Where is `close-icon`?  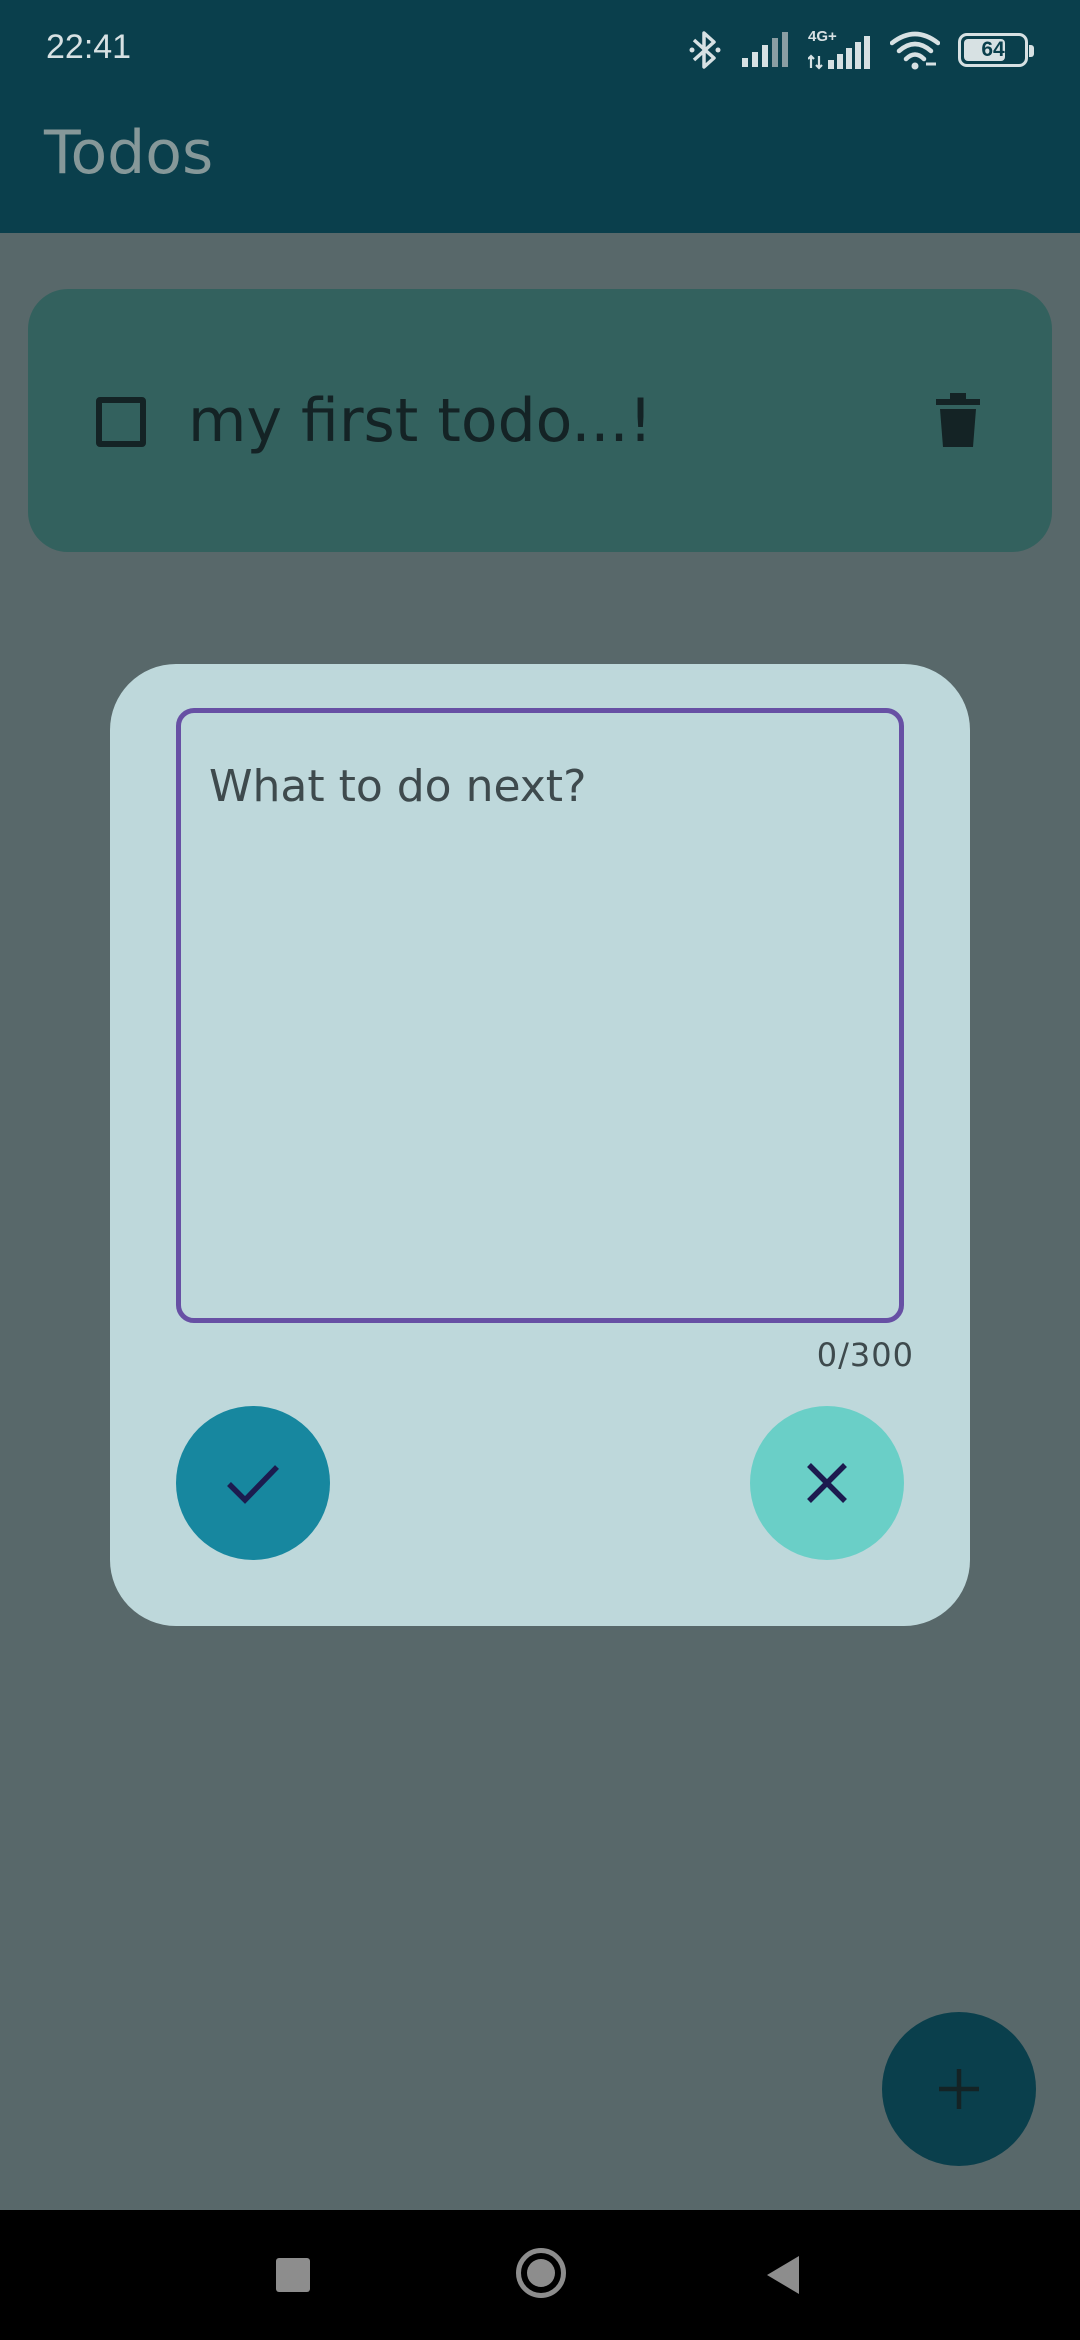 close-icon is located at coordinates (827, 1483).